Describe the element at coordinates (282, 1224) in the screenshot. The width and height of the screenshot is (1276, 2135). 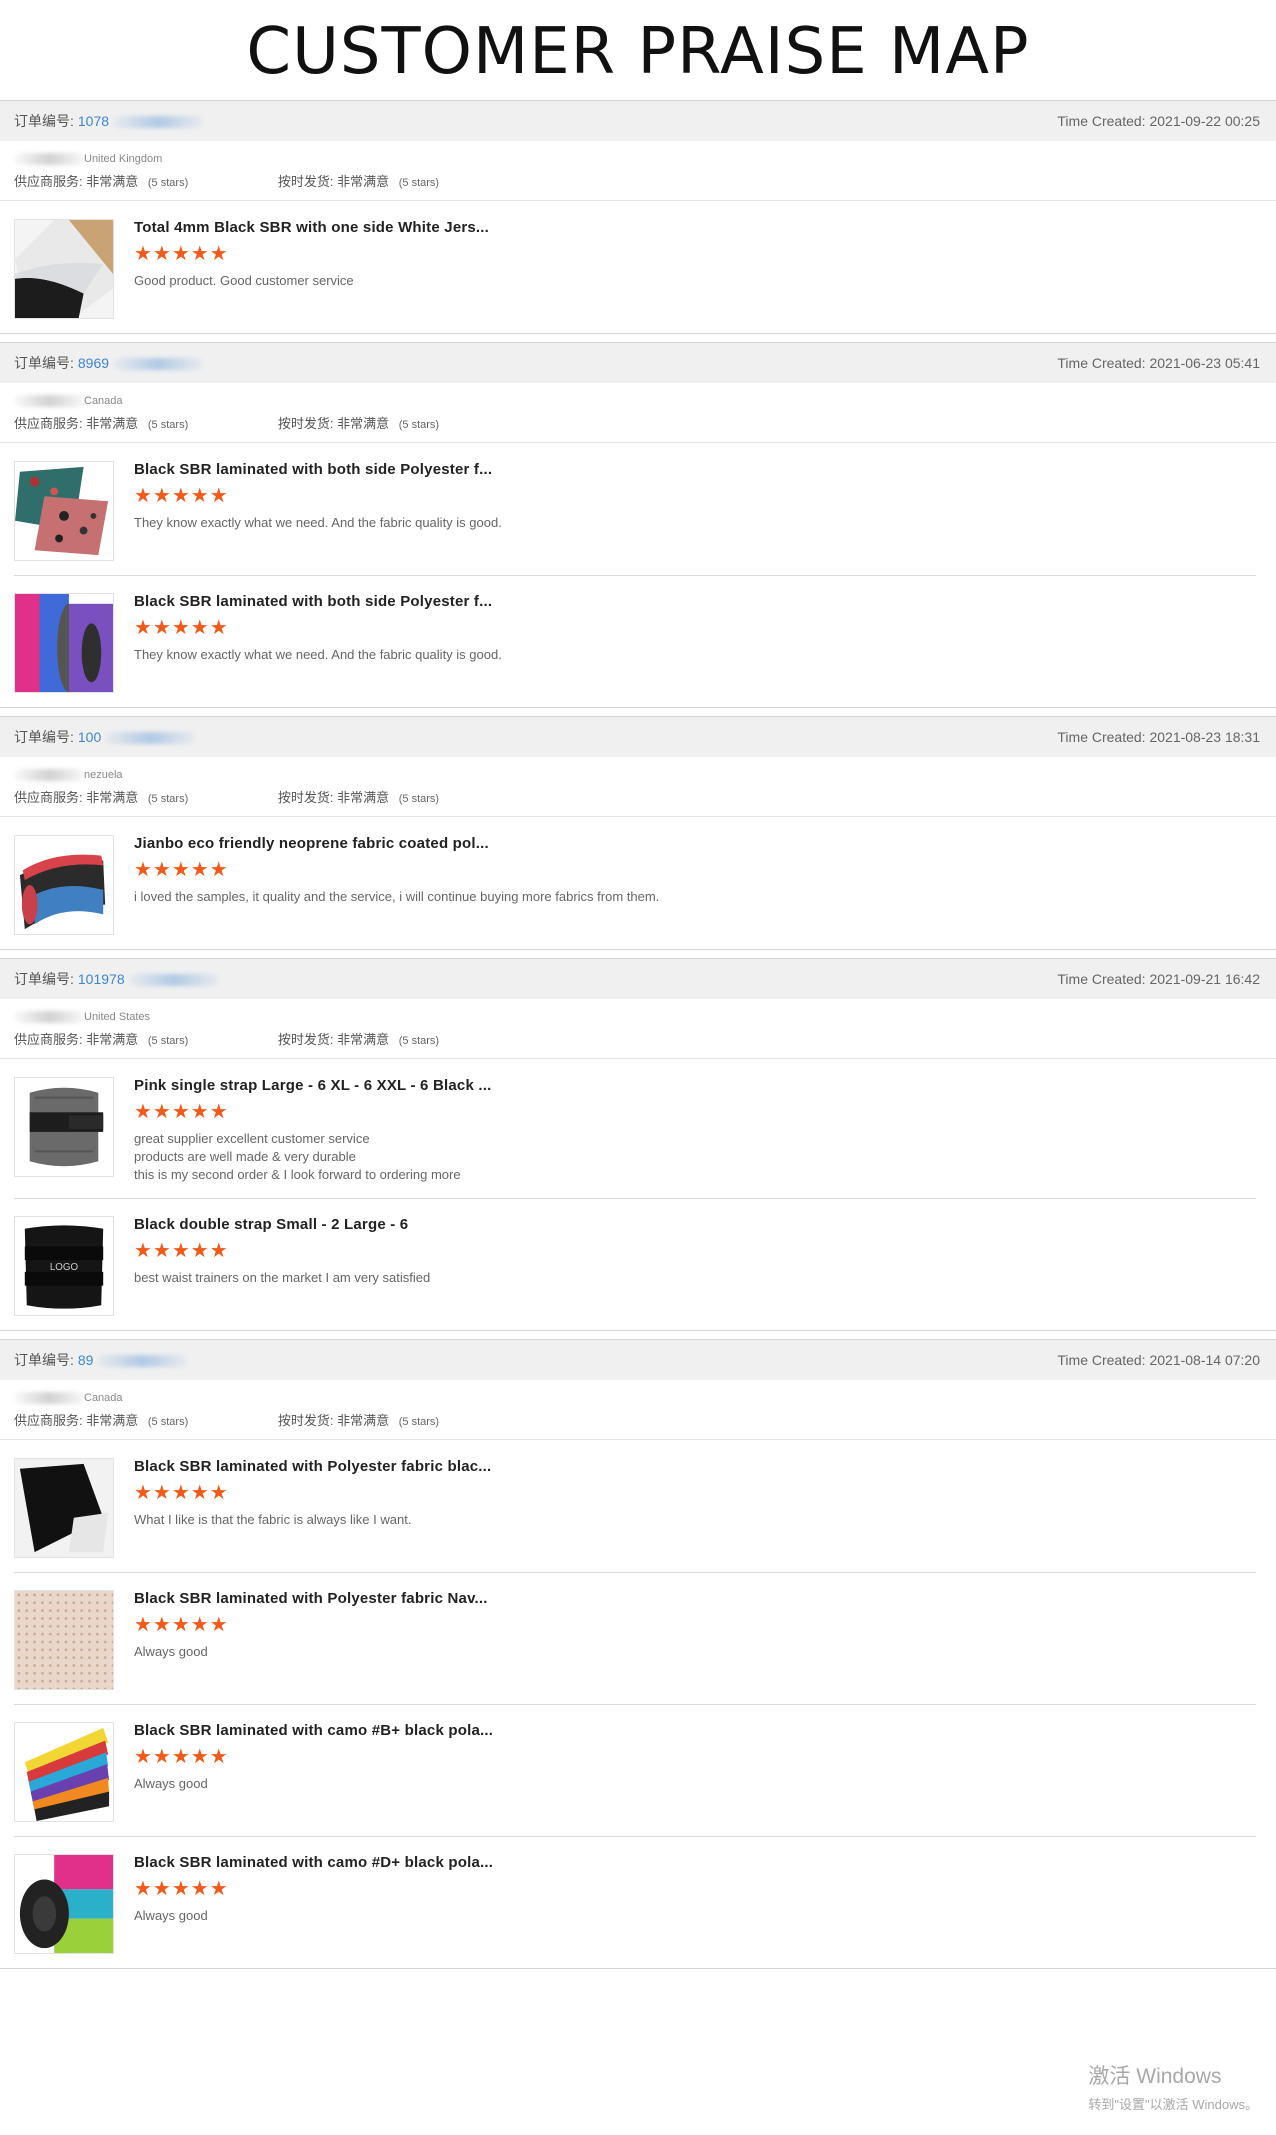
I see `product-title: Black double strap Small - 2 Large - 6` at that location.